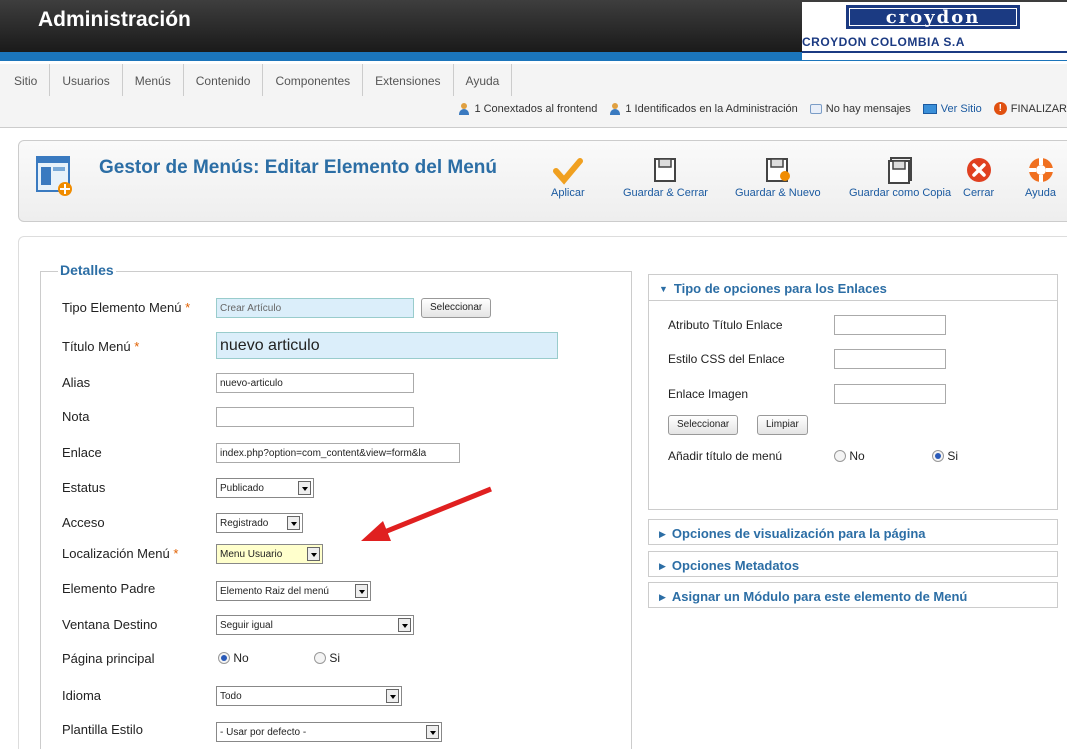 Image resolution: width=1067 pixels, height=749 pixels. Describe the element at coordinates (456, 308) in the screenshot. I see `select-type-button: Seleccionar` at that location.